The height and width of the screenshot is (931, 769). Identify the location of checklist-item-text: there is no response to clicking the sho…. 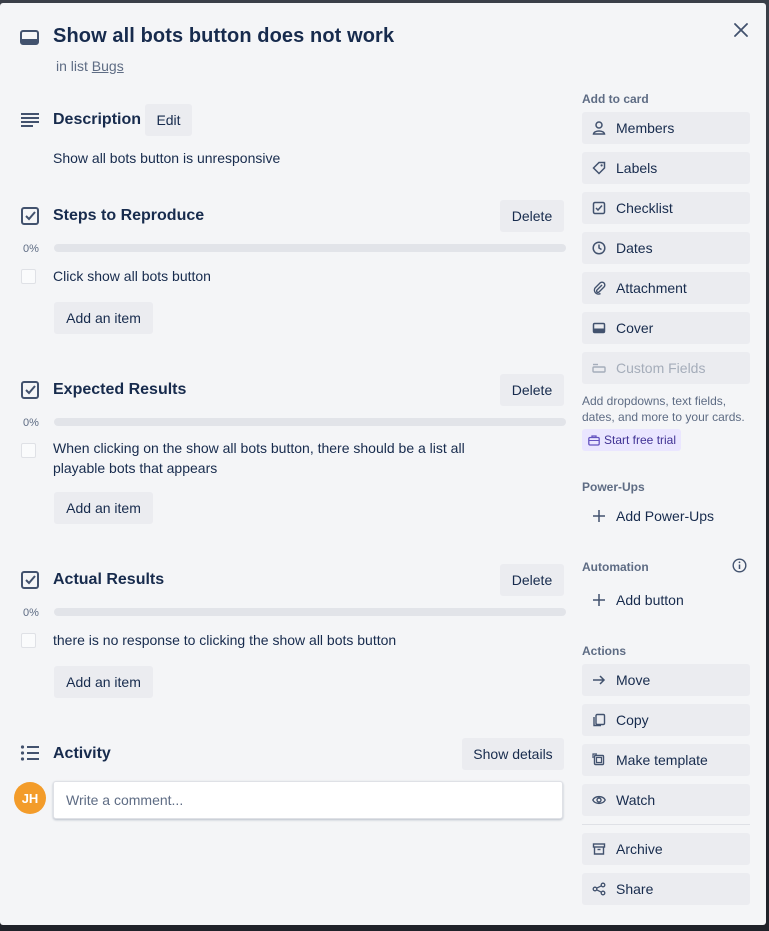
(273, 640).